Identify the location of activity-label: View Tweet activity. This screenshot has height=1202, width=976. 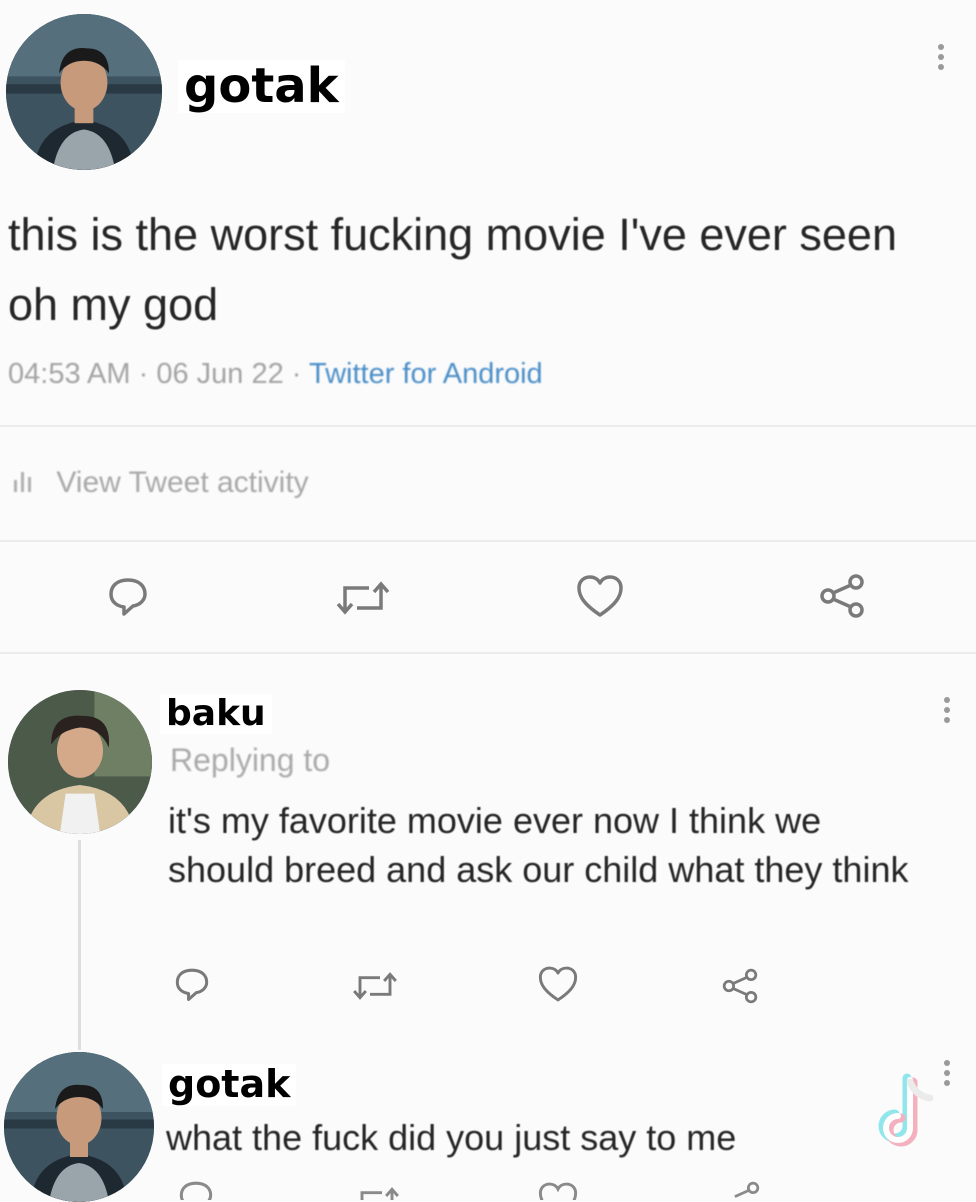
(182, 482).